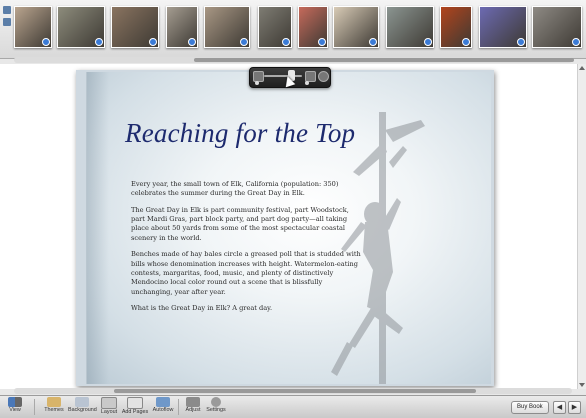 Image resolution: width=586 pixels, height=418 pixels. What do you see at coordinates (557, 27) in the screenshot?
I see `photo-thumbnail-peace-sign` at bounding box center [557, 27].